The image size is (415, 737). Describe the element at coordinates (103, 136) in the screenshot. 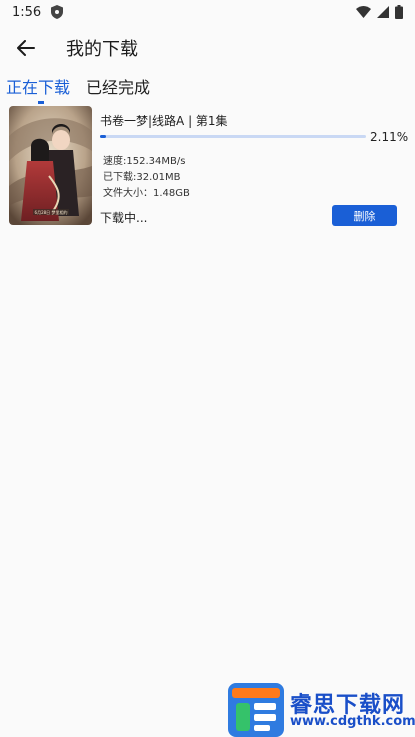

I see `progress-fill` at that location.